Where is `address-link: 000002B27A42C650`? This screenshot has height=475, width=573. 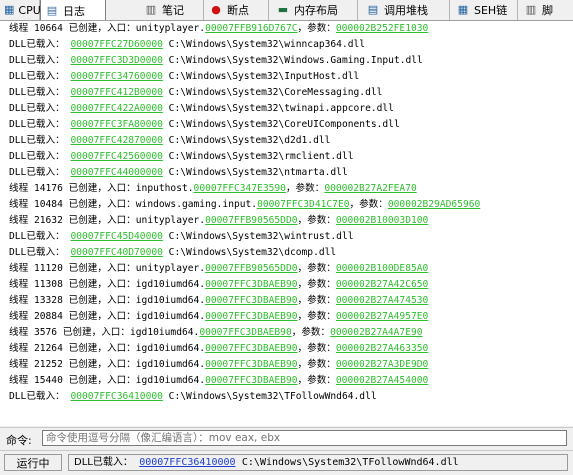
address-link: 000002B27A42C650 is located at coordinates (382, 284).